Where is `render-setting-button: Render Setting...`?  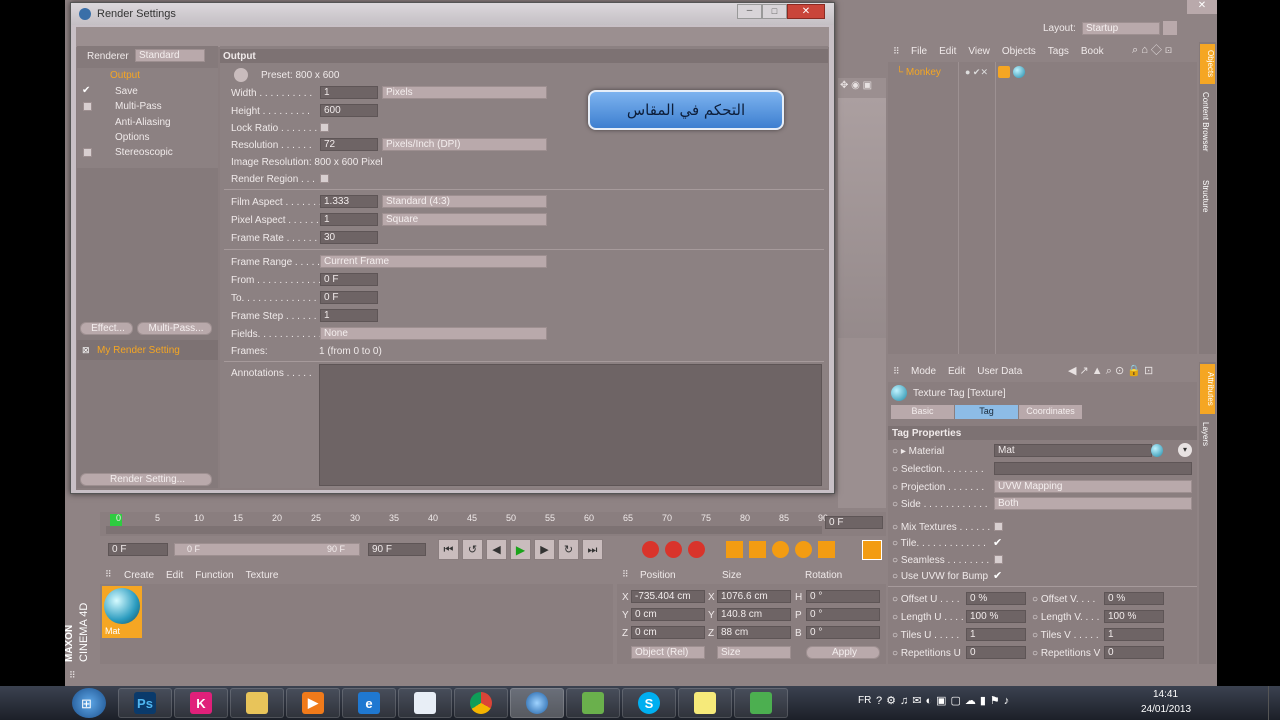 render-setting-button: Render Setting... is located at coordinates (146, 479).